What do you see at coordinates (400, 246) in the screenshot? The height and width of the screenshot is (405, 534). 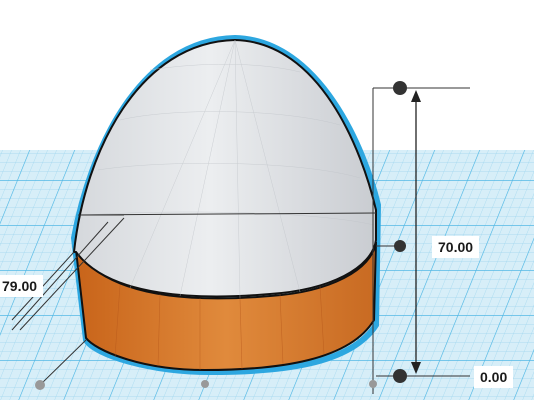 I see `side-handle-icon` at bounding box center [400, 246].